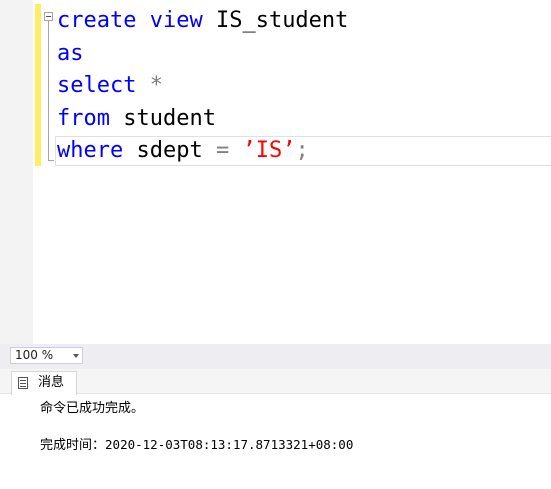 This screenshot has height=489, width=551. I want to click on code-line: create view IS_student, so click(202, 21).